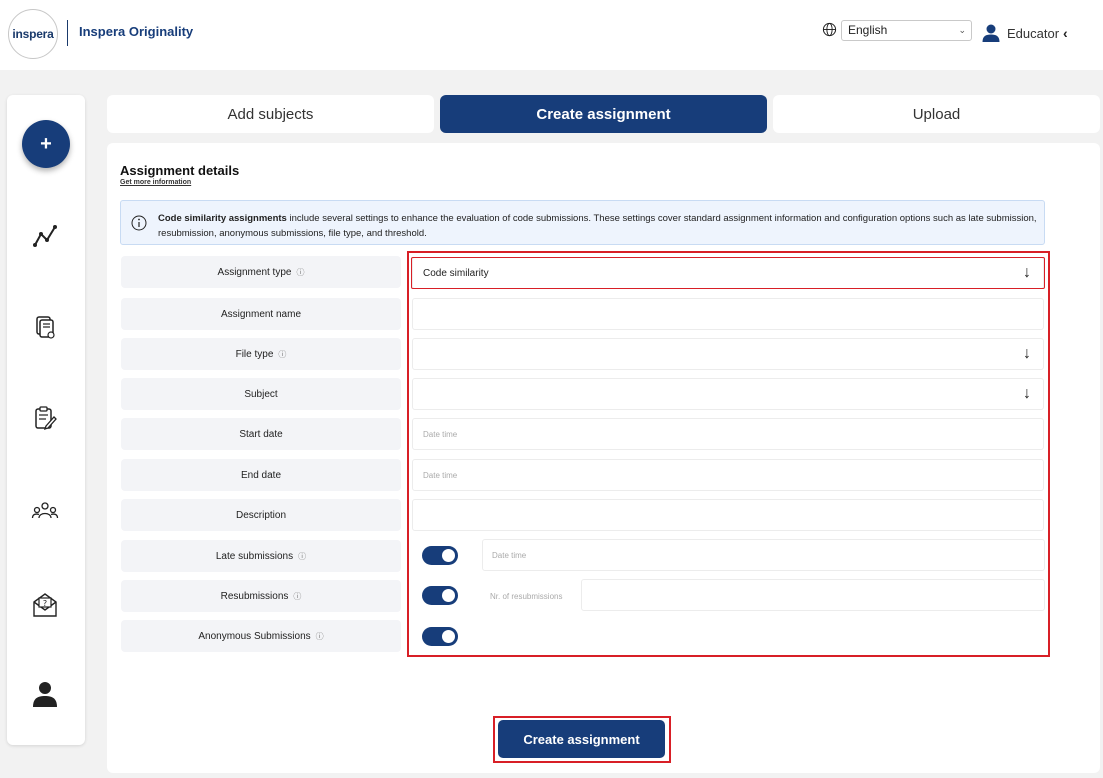 The height and width of the screenshot is (778, 1103). What do you see at coordinates (33, 34) in the screenshot?
I see `inspera-logo: inspera` at bounding box center [33, 34].